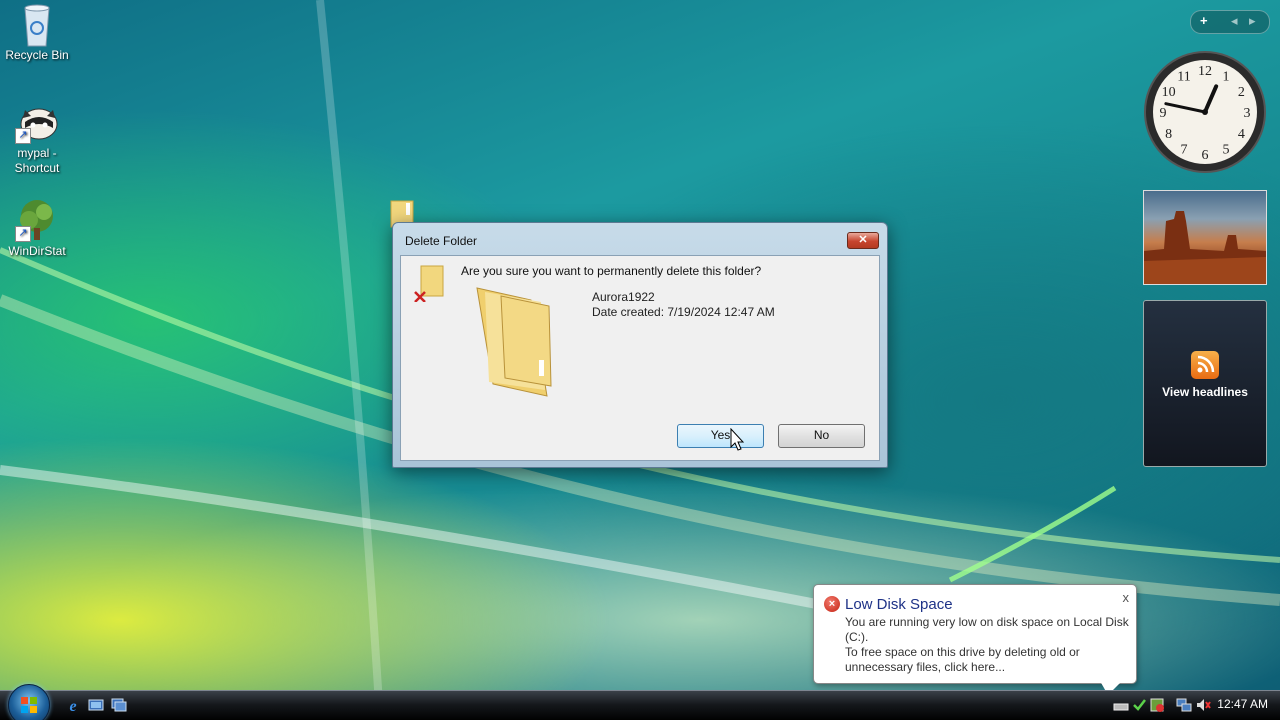 This screenshot has height=720, width=1280. What do you see at coordinates (1205, 71) in the screenshot?
I see `clock-numeral: 12` at bounding box center [1205, 71].